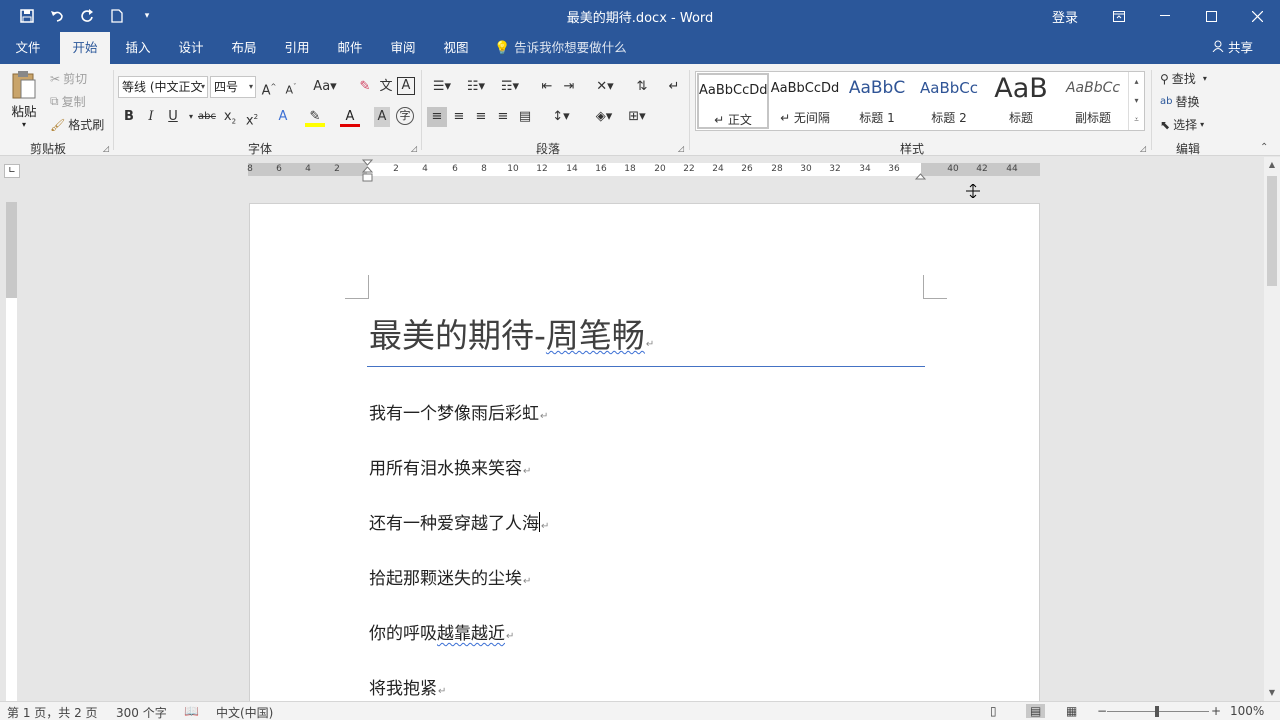 Image resolution: width=1280 pixels, height=720 pixels. Describe the element at coordinates (1257, 16) in the screenshot. I see `close-icon` at that location.